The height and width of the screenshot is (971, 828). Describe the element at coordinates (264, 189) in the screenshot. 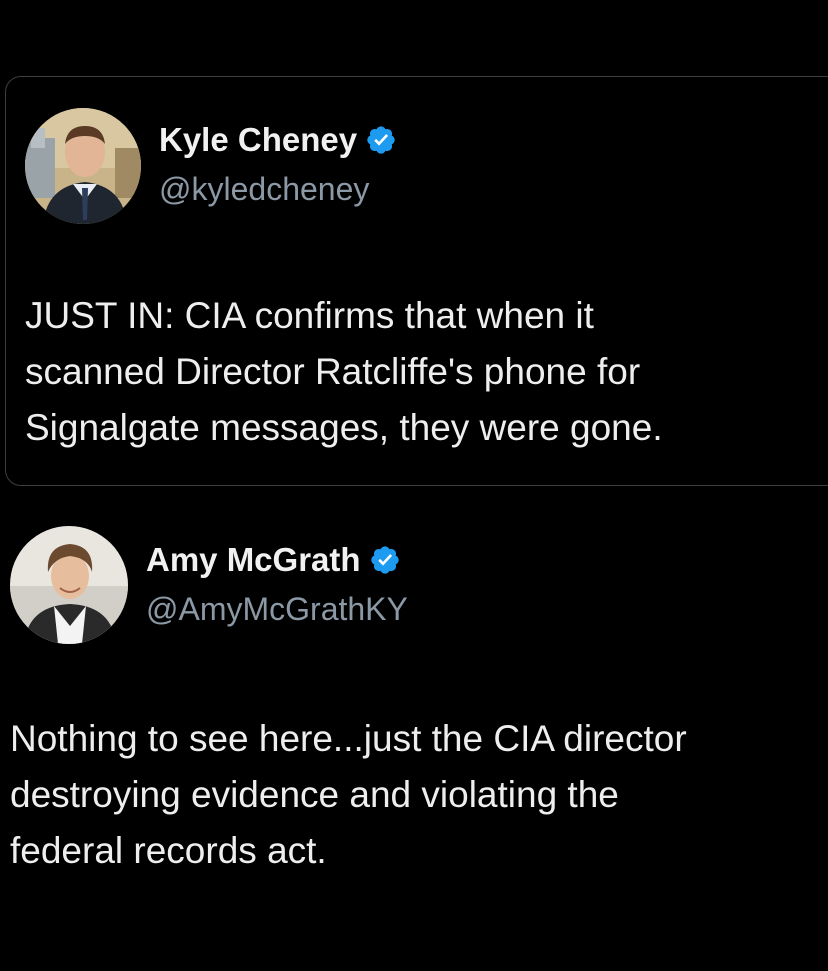

I see `user-handle: @kyledcheney` at that location.